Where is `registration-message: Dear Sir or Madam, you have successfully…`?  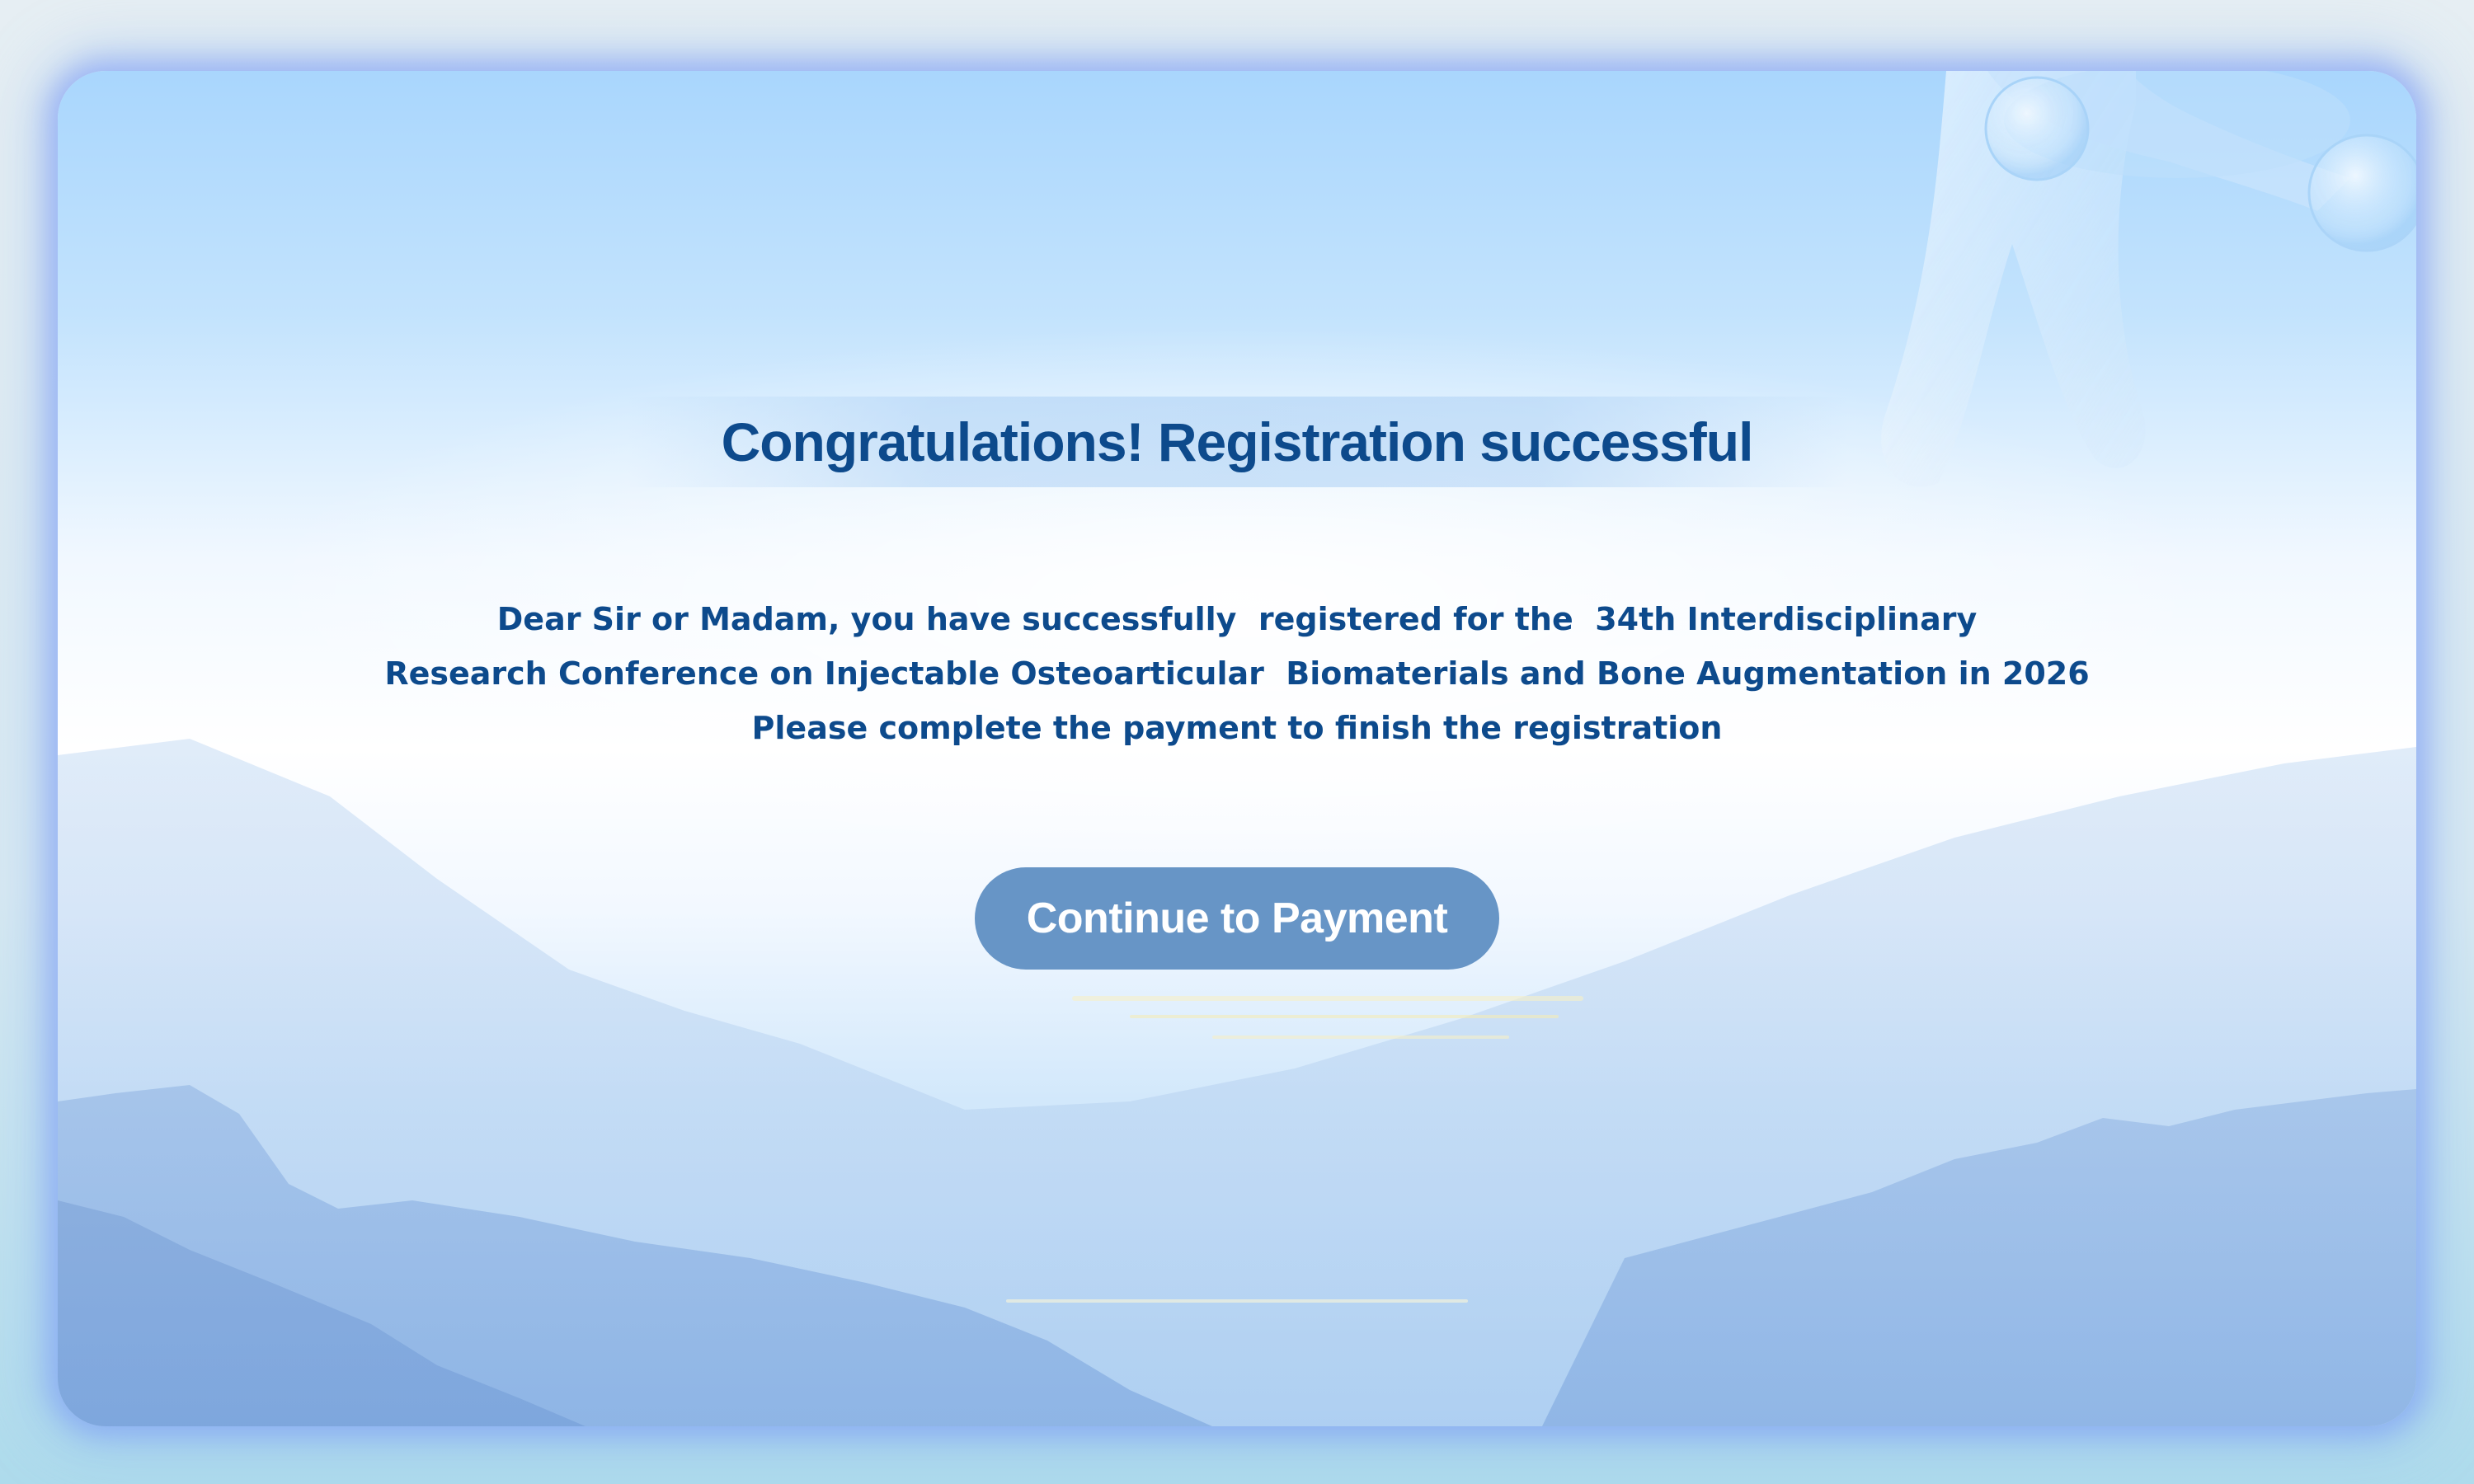
registration-message: Dear Sir or Madam, you have successfully… is located at coordinates (1237, 673).